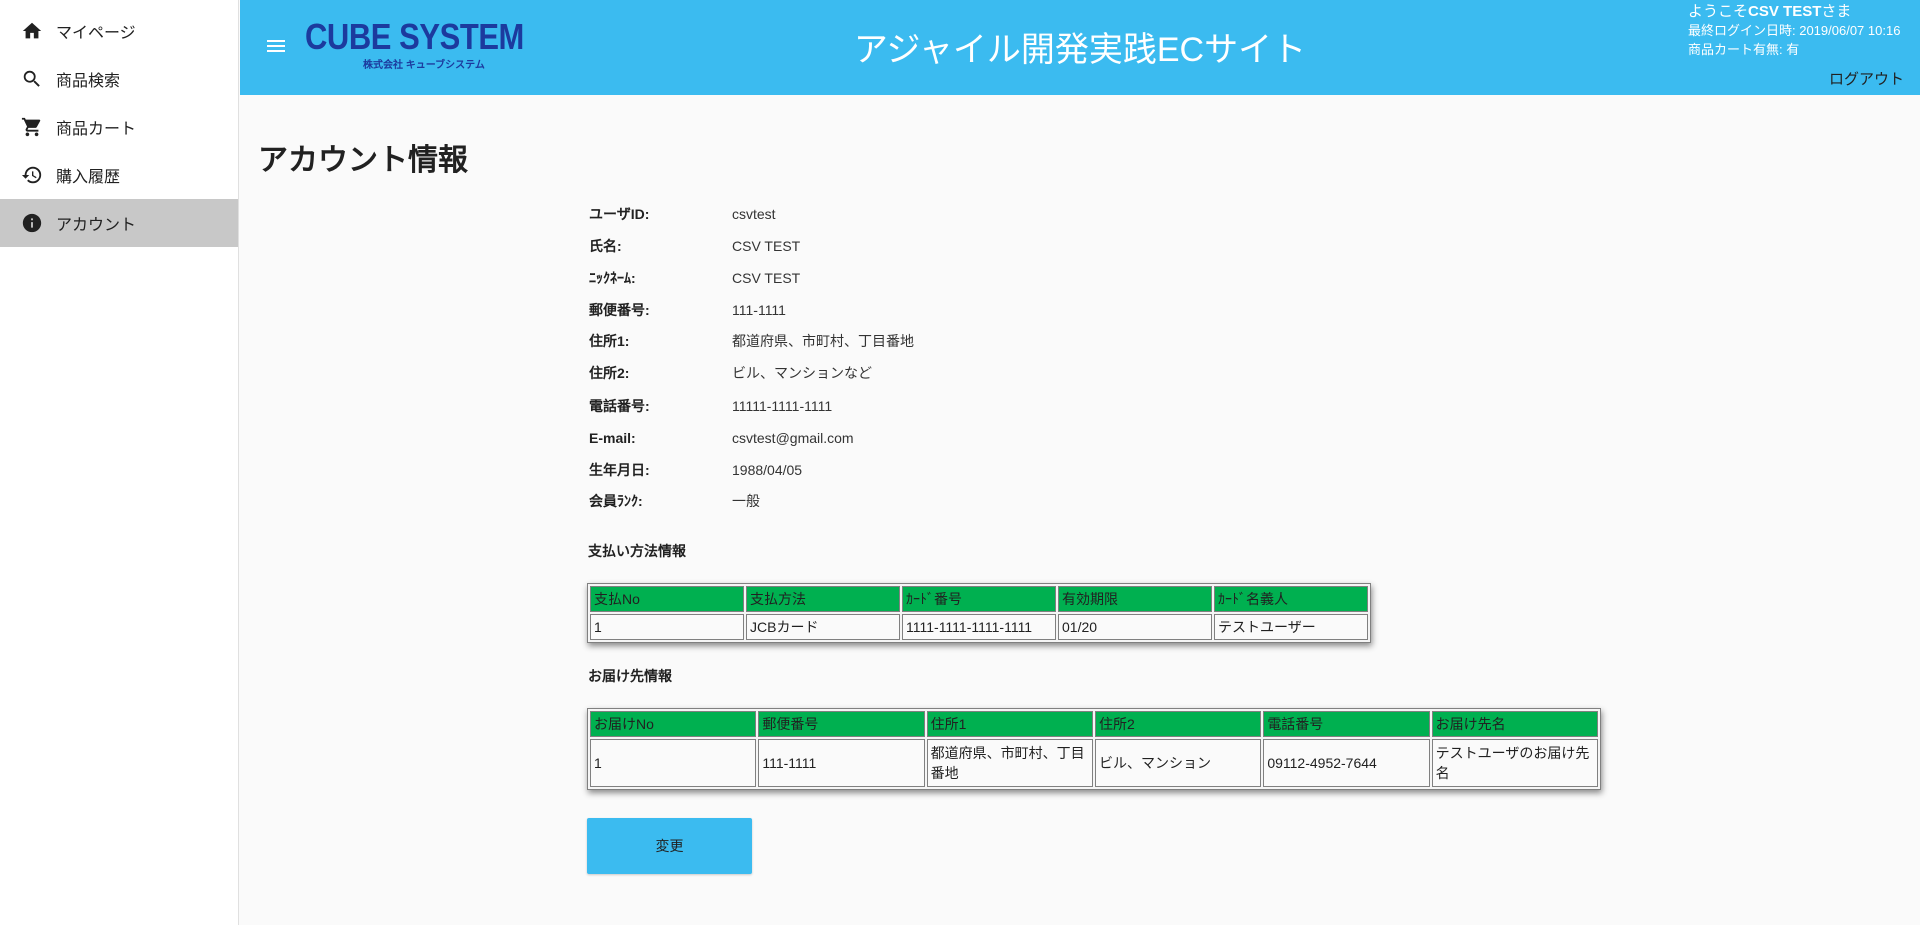  Describe the element at coordinates (782, 406) in the screenshot. I see `info-value: 11111-1111-1111` at that location.